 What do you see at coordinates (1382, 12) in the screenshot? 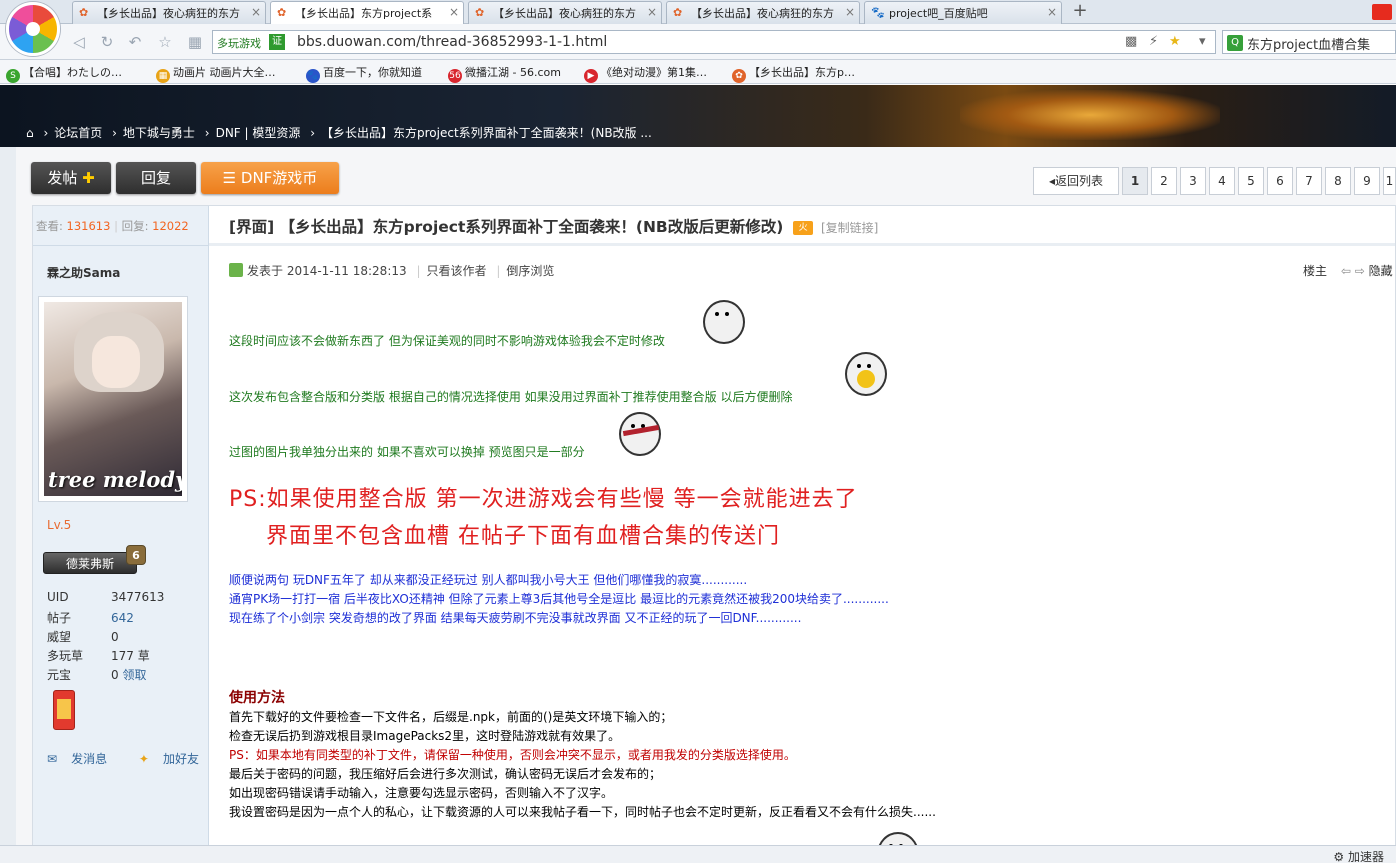
I see `window-flag-icon` at bounding box center [1382, 12].